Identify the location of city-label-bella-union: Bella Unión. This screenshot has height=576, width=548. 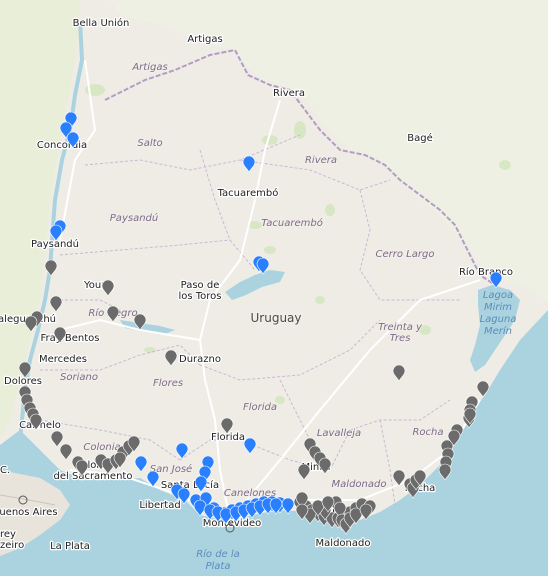
(101, 23).